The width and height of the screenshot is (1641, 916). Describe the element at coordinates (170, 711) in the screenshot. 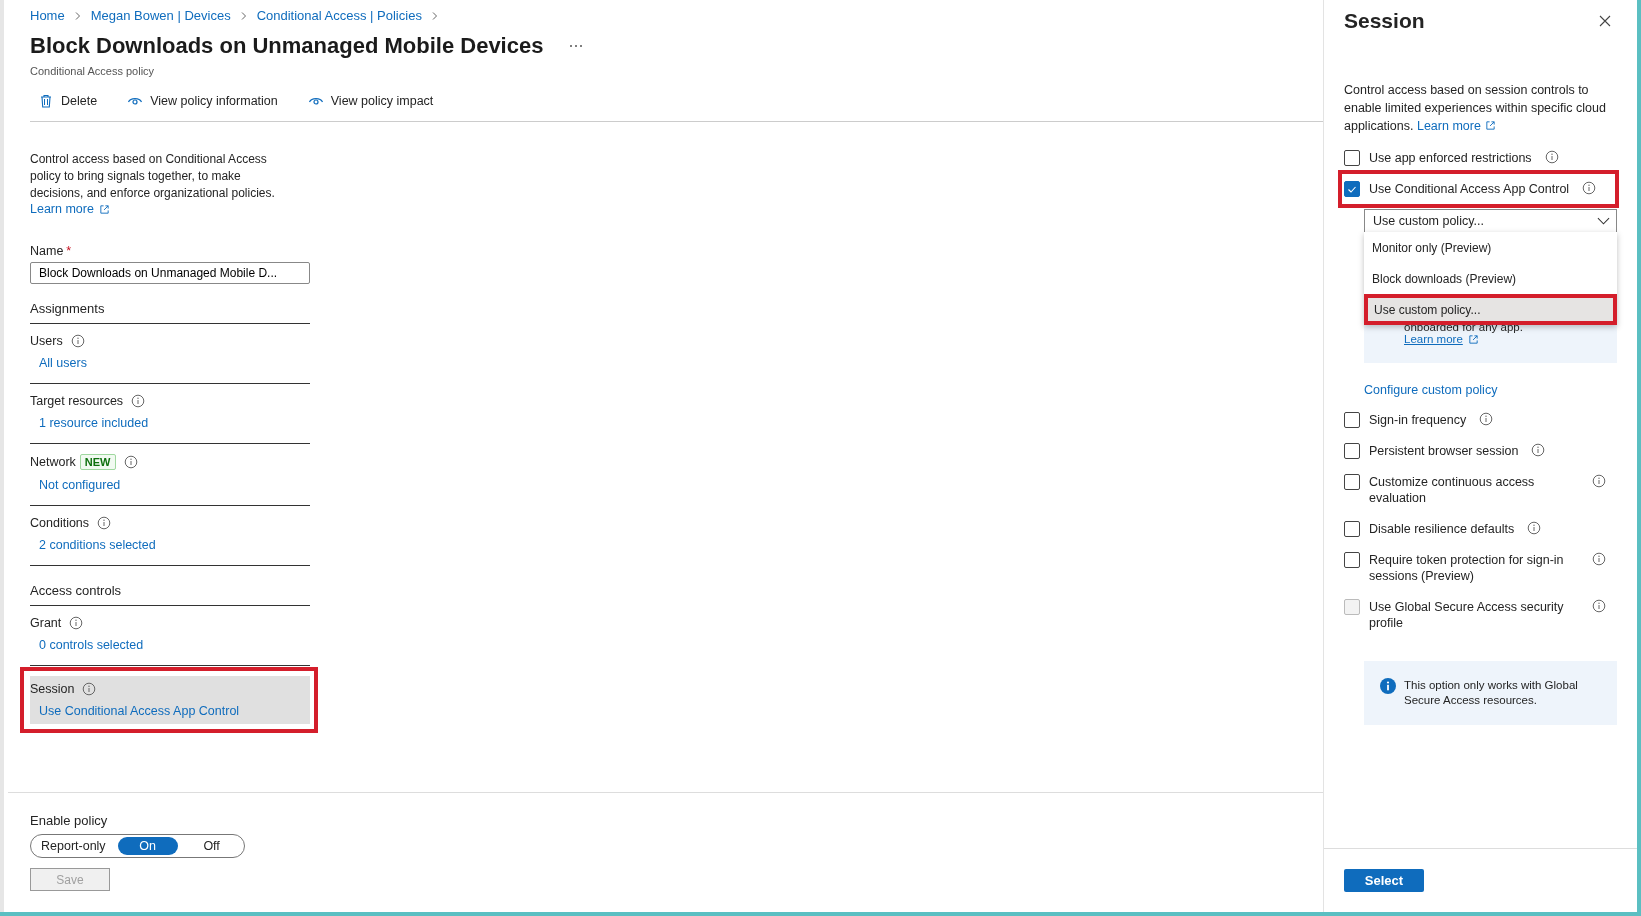

I see `item-value-link: Use Conditional Access App Control` at that location.